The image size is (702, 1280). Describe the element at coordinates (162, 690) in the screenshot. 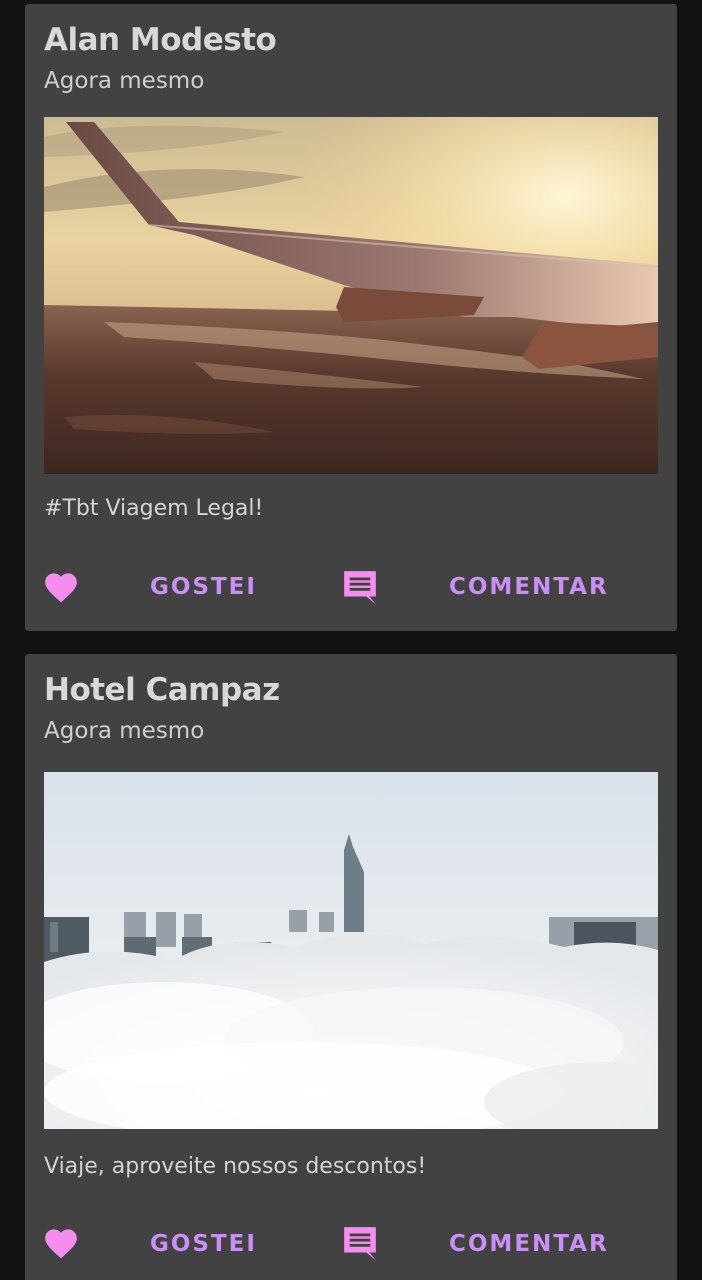

I see `post-author: Hotel Campaz` at that location.